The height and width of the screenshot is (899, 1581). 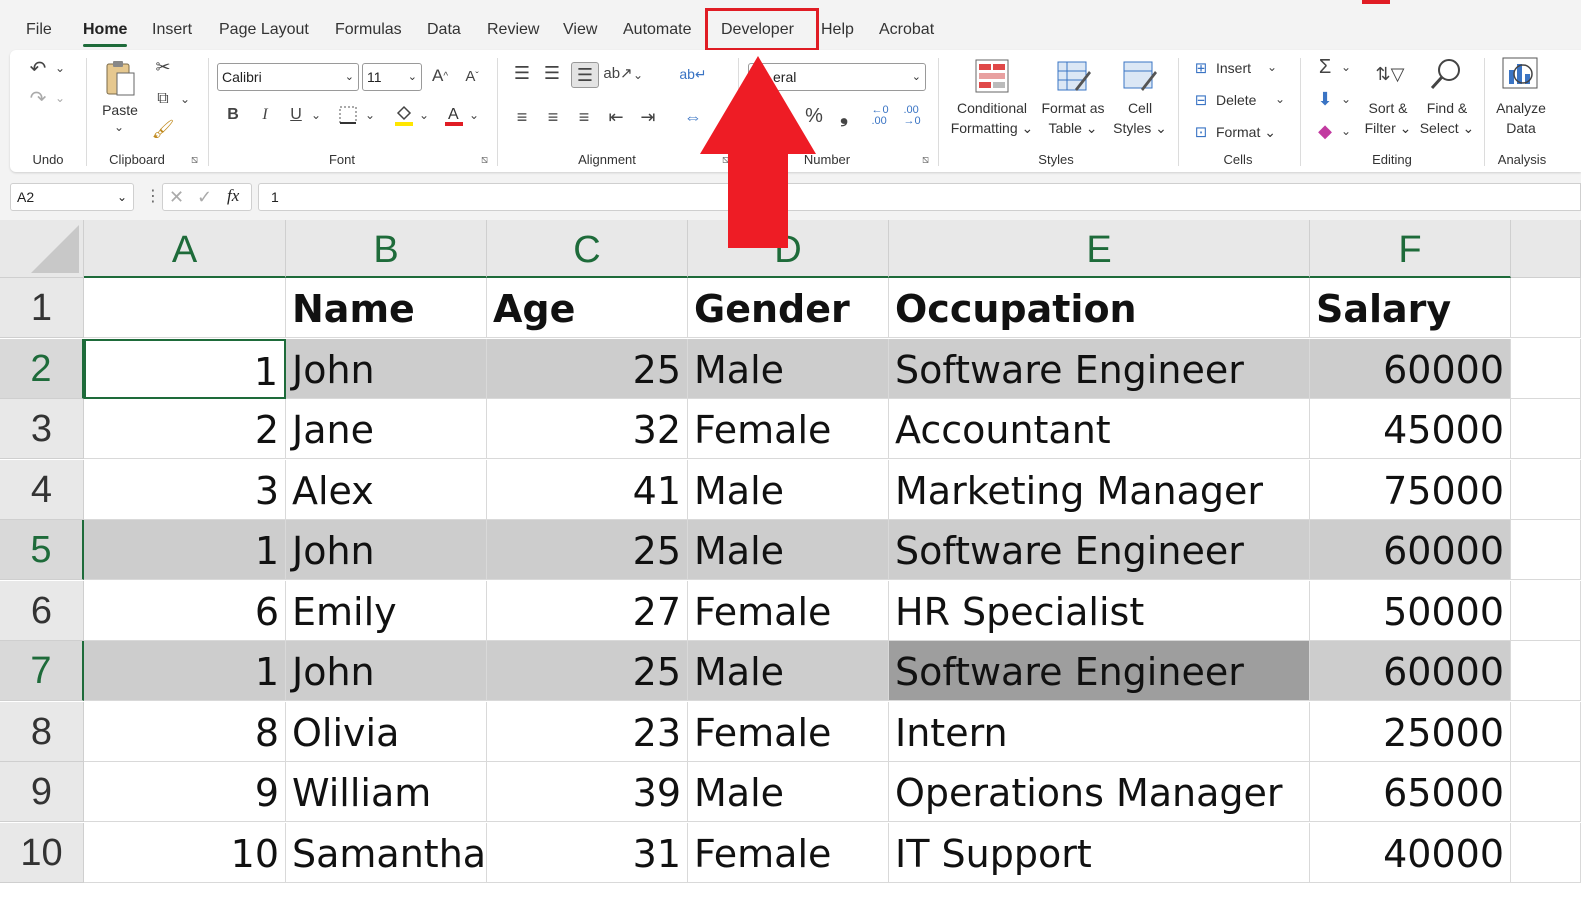 What do you see at coordinates (1410, 671) in the screenshot?
I see `cell-f7: 60000` at bounding box center [1410, 671].